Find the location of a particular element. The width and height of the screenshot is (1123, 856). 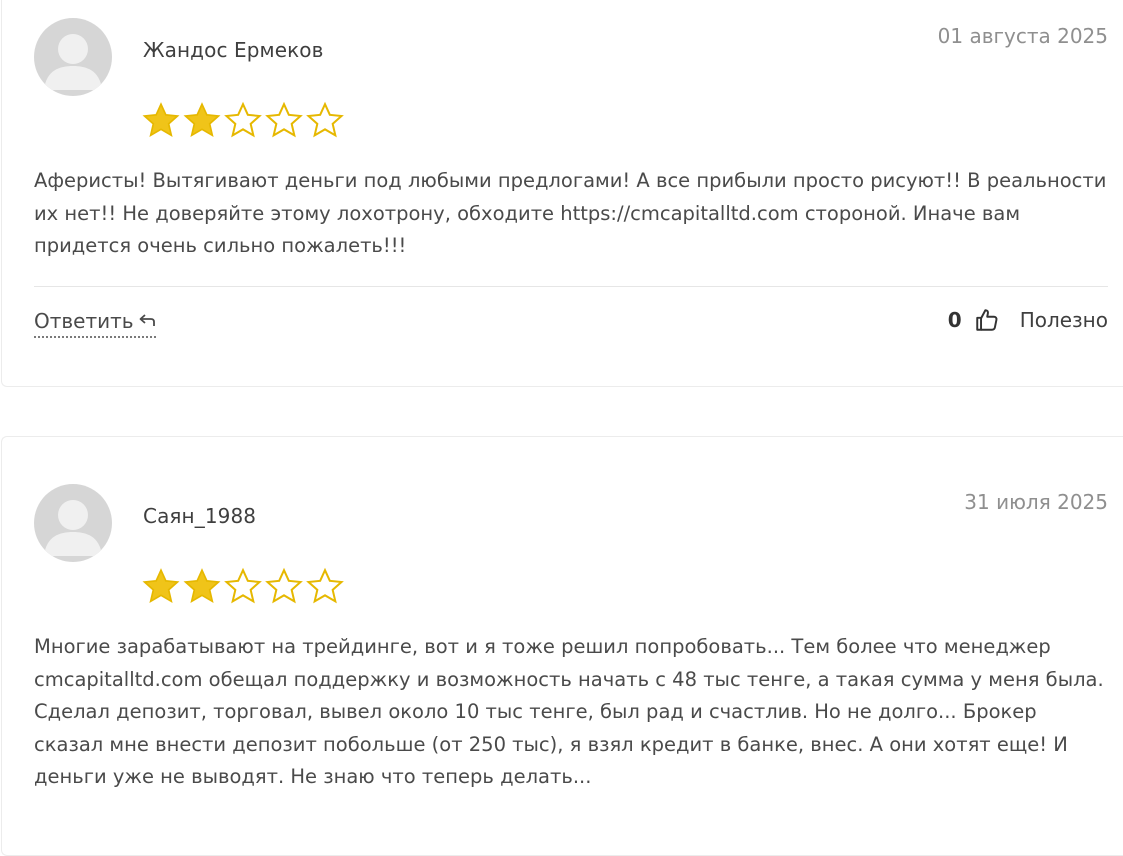

like-button is located at coordinates (987, 320).